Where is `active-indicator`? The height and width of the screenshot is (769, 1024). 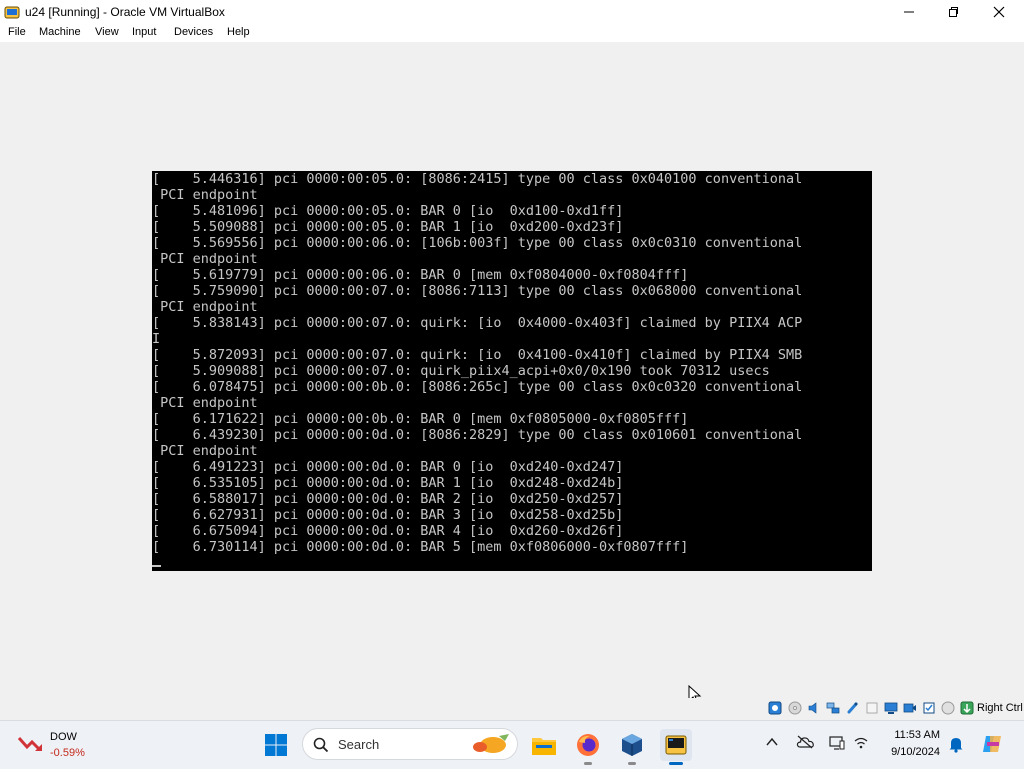 active-indicator is located at coordinates (676, 763).